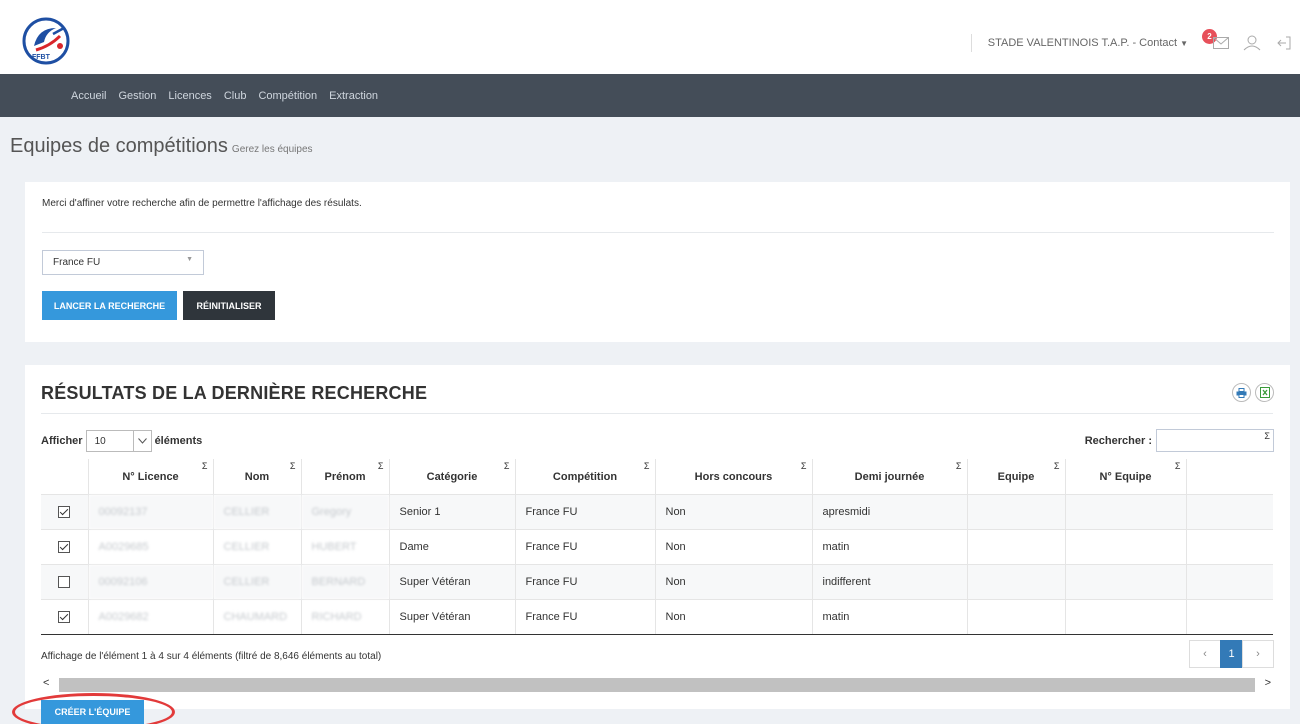 The image size is (1300, 724). I want to click on horizontal-scrollbar: < >, so click(657, 684).